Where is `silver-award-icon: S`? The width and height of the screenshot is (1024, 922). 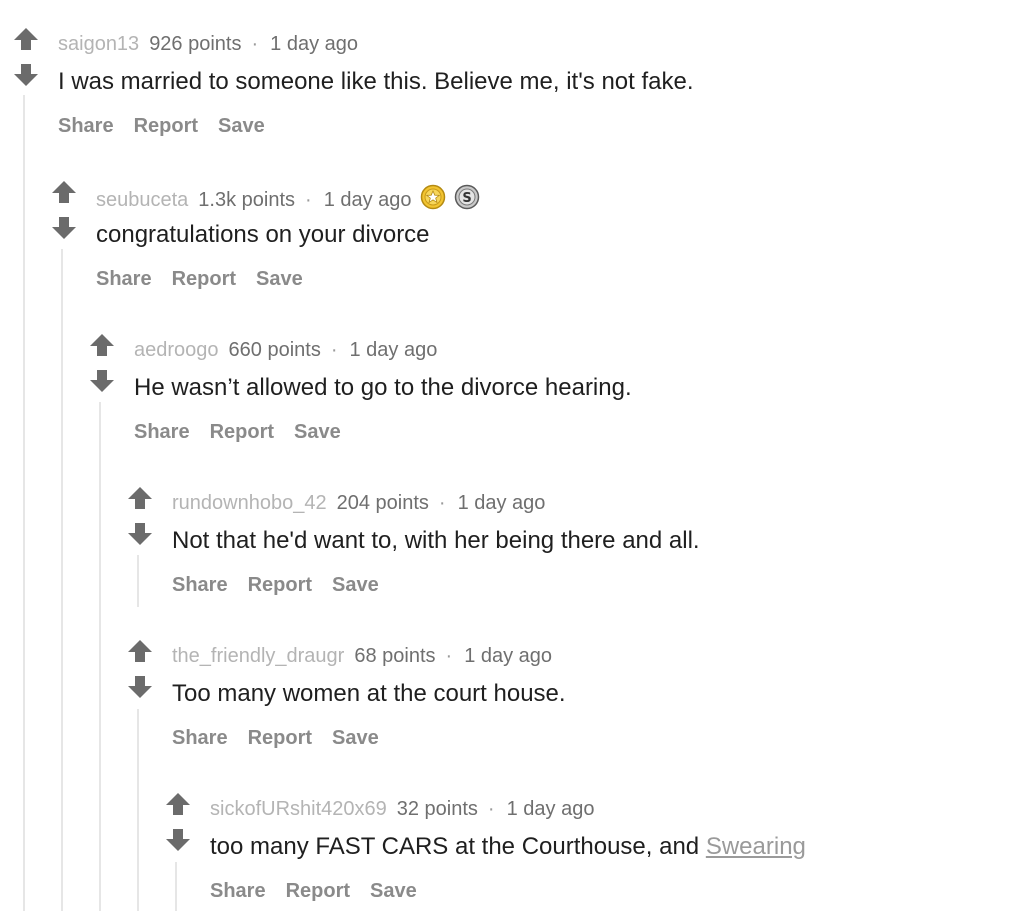
silver-award-icon: S is located at coordinates (467, 200).